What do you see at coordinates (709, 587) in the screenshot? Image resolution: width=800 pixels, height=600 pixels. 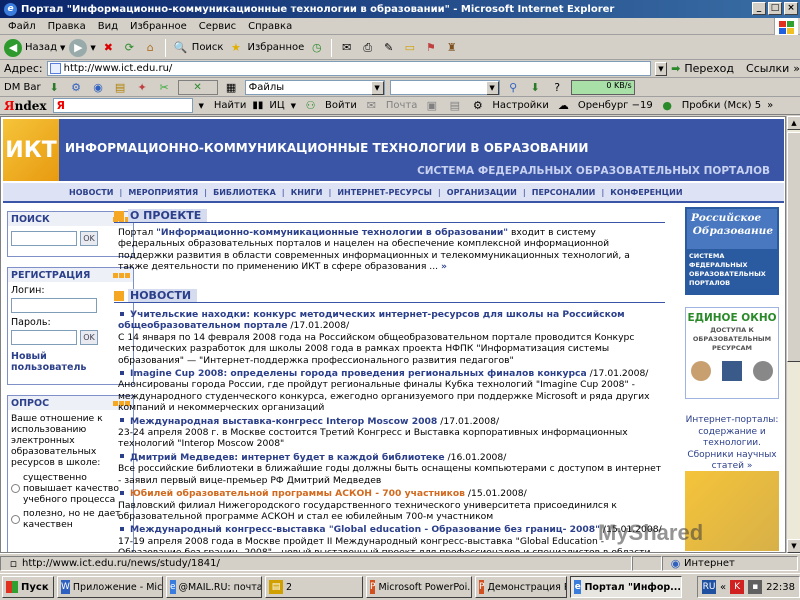 I see `language-indicator: RU` at bounding box center [709, 587].